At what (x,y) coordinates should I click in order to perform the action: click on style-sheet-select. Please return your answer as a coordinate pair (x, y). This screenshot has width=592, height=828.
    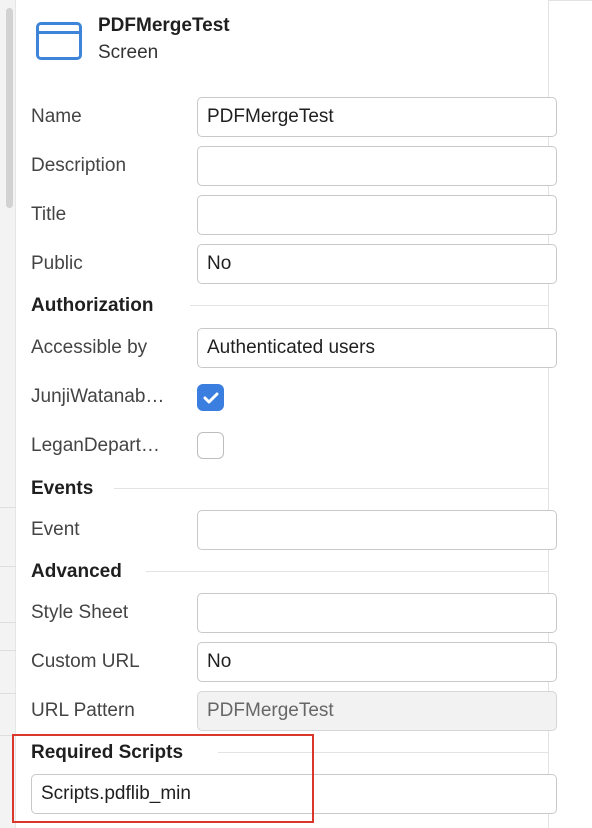
    Looking at the image, I should click on (377, 613).